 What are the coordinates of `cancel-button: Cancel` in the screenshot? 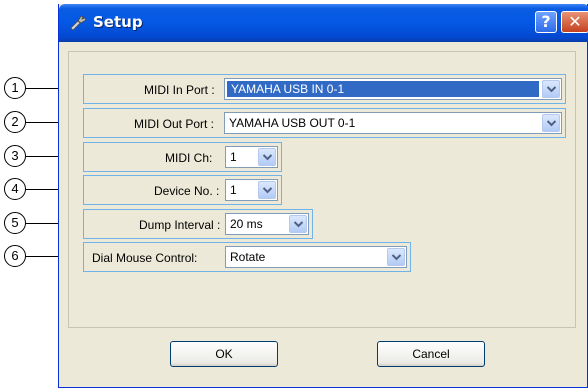 It's located at (431, 354).